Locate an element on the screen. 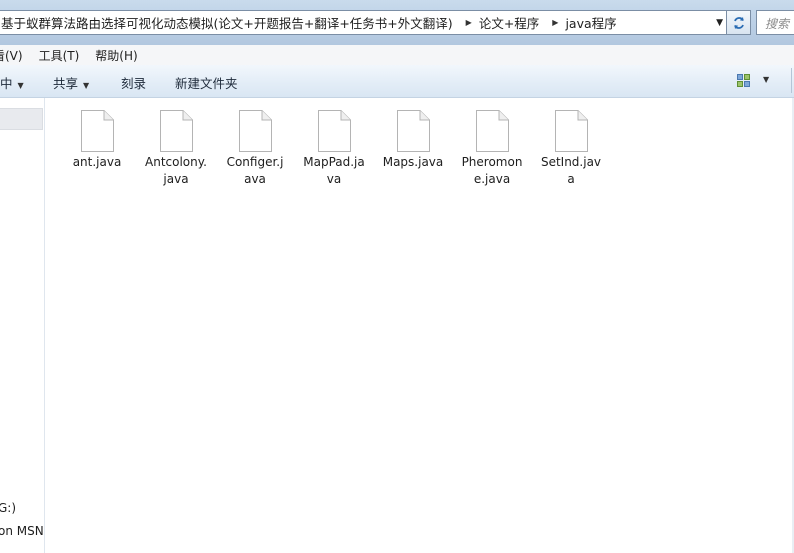 The image size is (794, 553). address-dropdown-icon: ▼ is located at coordinates (719, 23).